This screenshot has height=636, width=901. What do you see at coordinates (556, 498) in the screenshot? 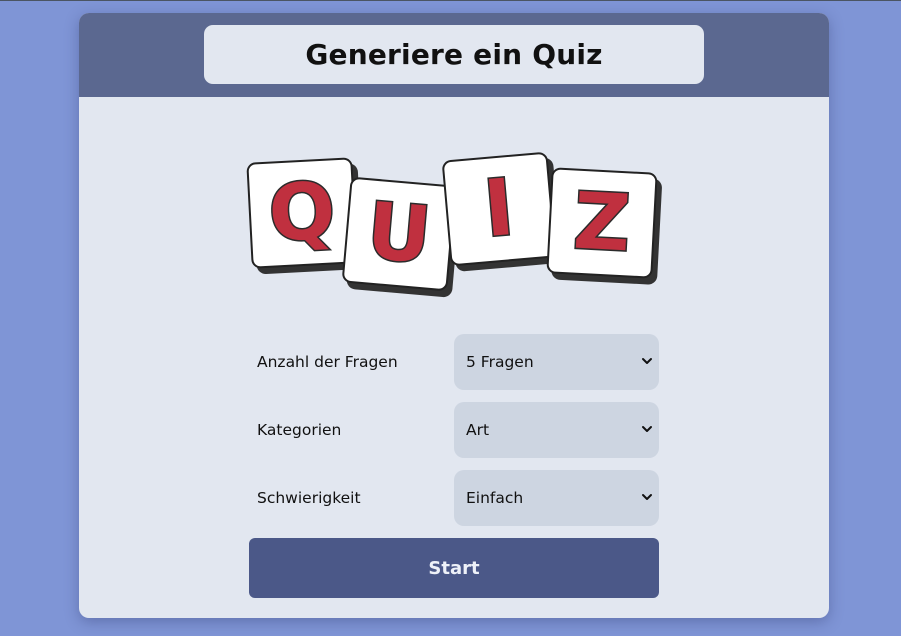
I see `difficulty-select: Einfach` at bounding box center [556, 498].